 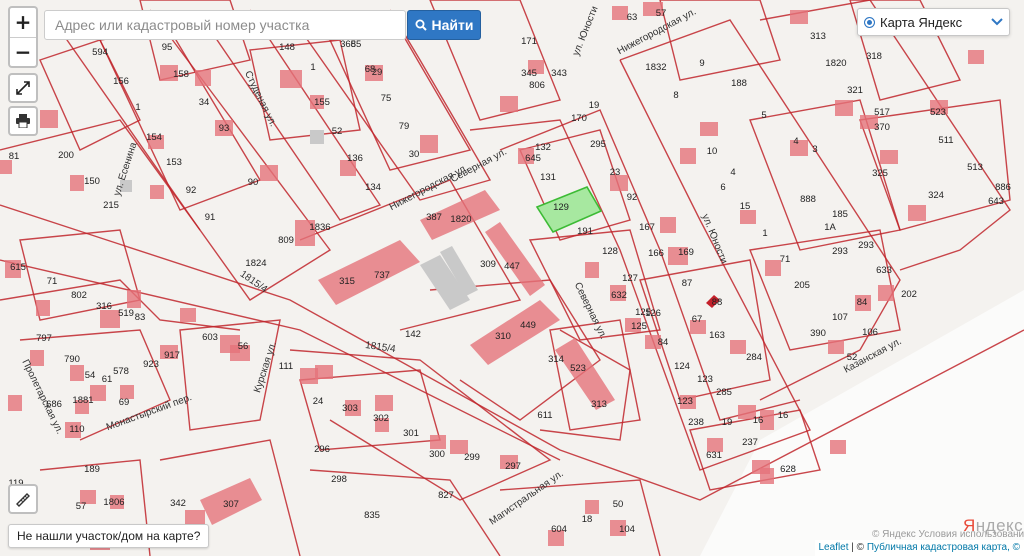 I want to click on parcel-number: 633, so click(x=884, y=270).